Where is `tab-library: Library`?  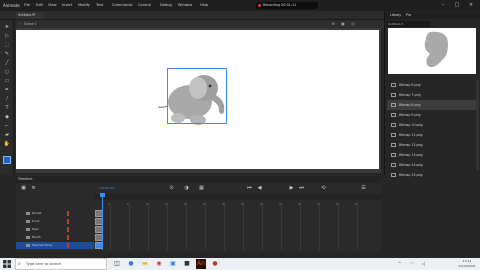
tab-library: Library is located at coordinates (395, 15).